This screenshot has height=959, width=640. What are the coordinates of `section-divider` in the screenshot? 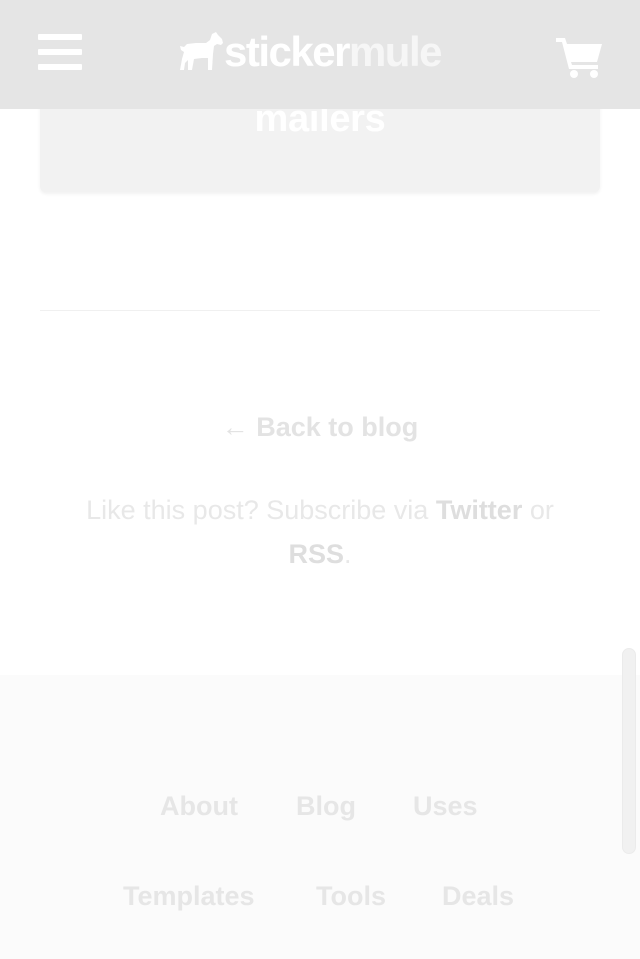 It's located at (320, 310).